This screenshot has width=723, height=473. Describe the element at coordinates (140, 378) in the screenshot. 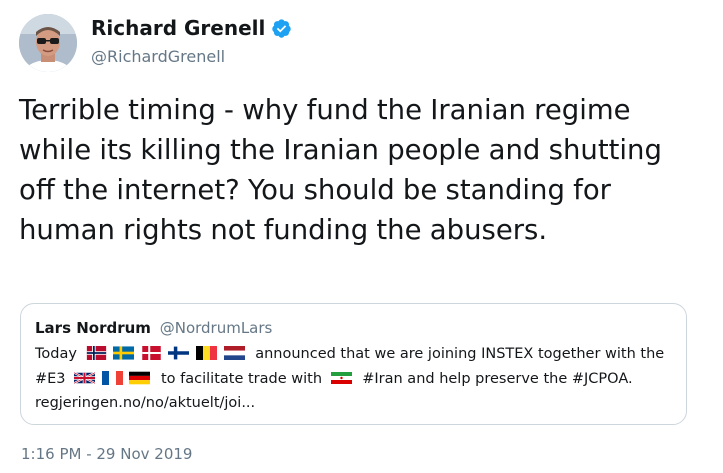

I see `germany-flag-icon` at that location.